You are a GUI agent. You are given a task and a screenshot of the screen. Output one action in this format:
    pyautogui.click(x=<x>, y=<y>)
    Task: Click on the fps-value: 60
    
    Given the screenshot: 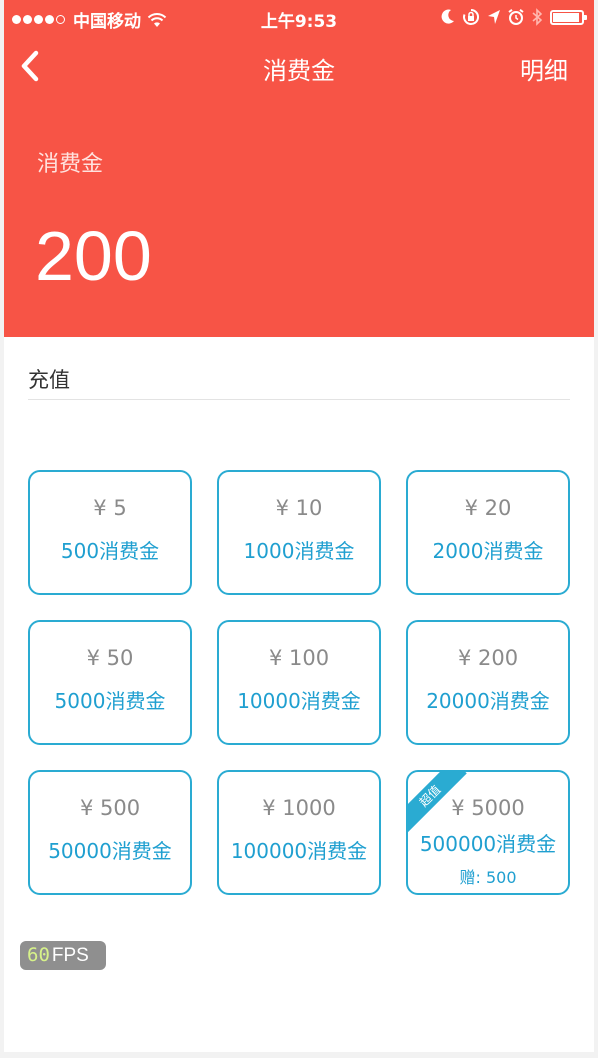 What is the action you would take?
    pyautogui.click(x=38, y=955)
    